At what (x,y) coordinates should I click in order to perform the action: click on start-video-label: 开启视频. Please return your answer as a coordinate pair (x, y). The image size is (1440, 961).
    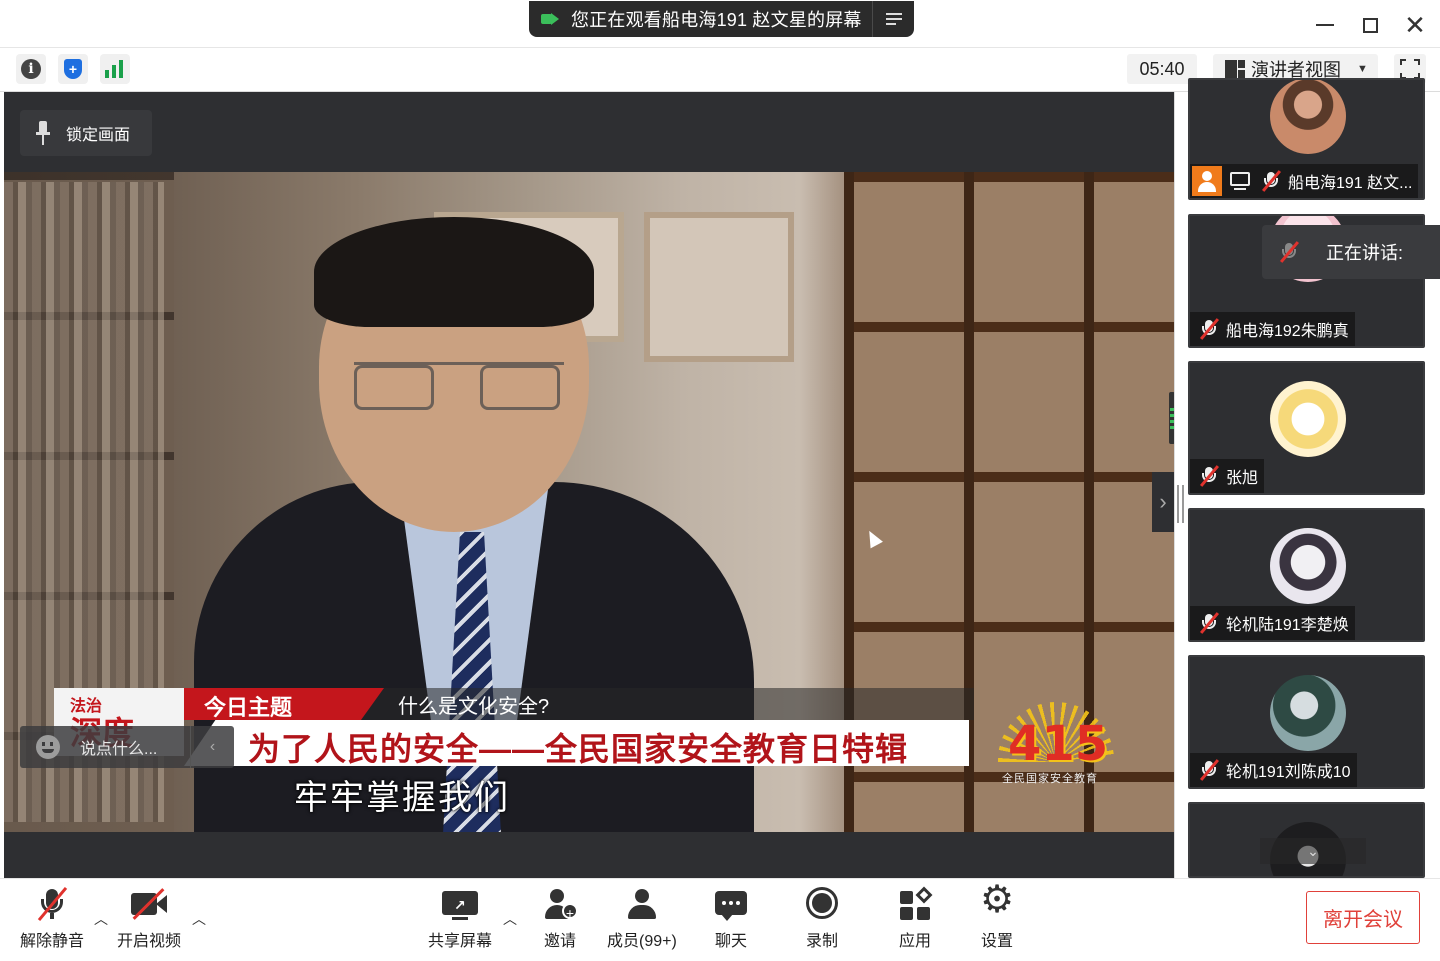
    Looking at the image, I should click on (149, 941).